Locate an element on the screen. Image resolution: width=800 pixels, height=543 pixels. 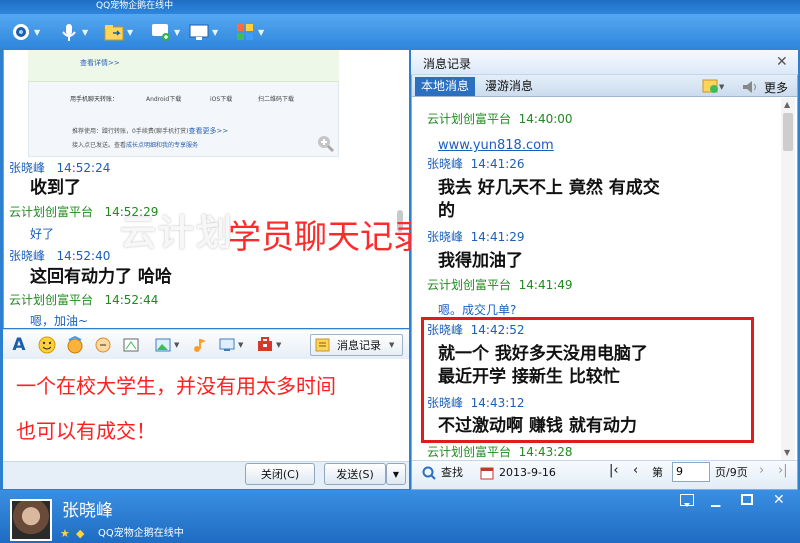
maximize-icon is located at coordinates (747, 499).